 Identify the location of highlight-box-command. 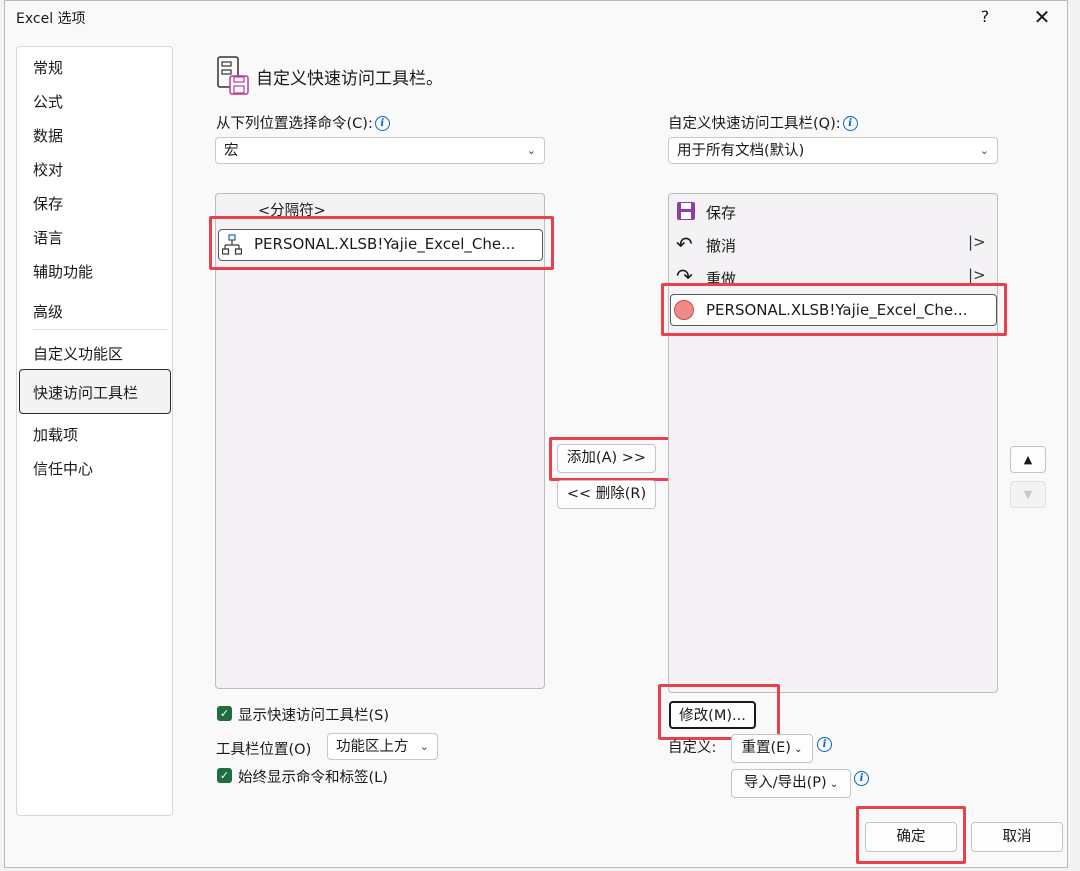
(381, 243).